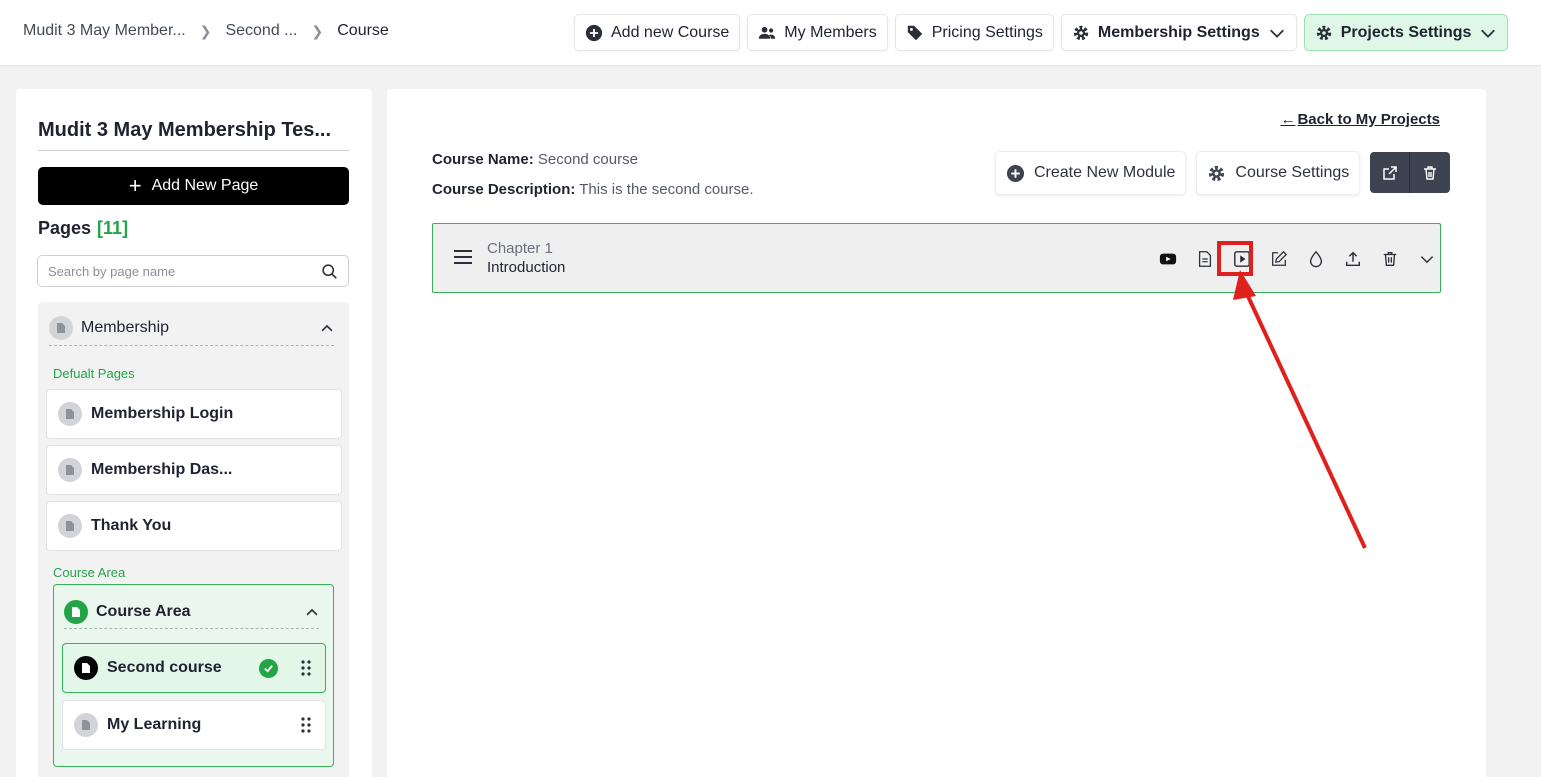  I want to click on pages-count: [11], so click(113, 228).